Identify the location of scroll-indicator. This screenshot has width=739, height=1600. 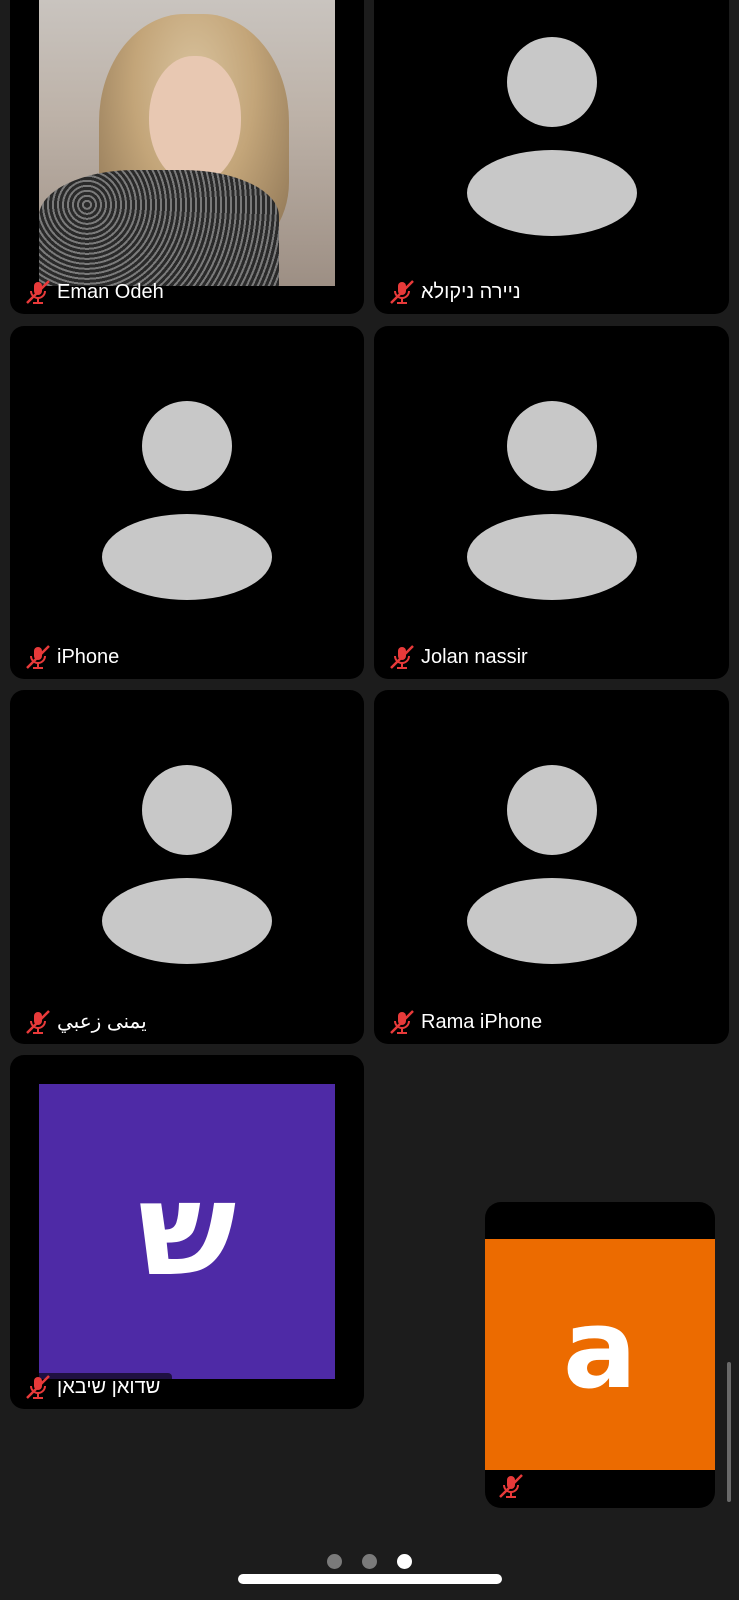
(729, 1432).